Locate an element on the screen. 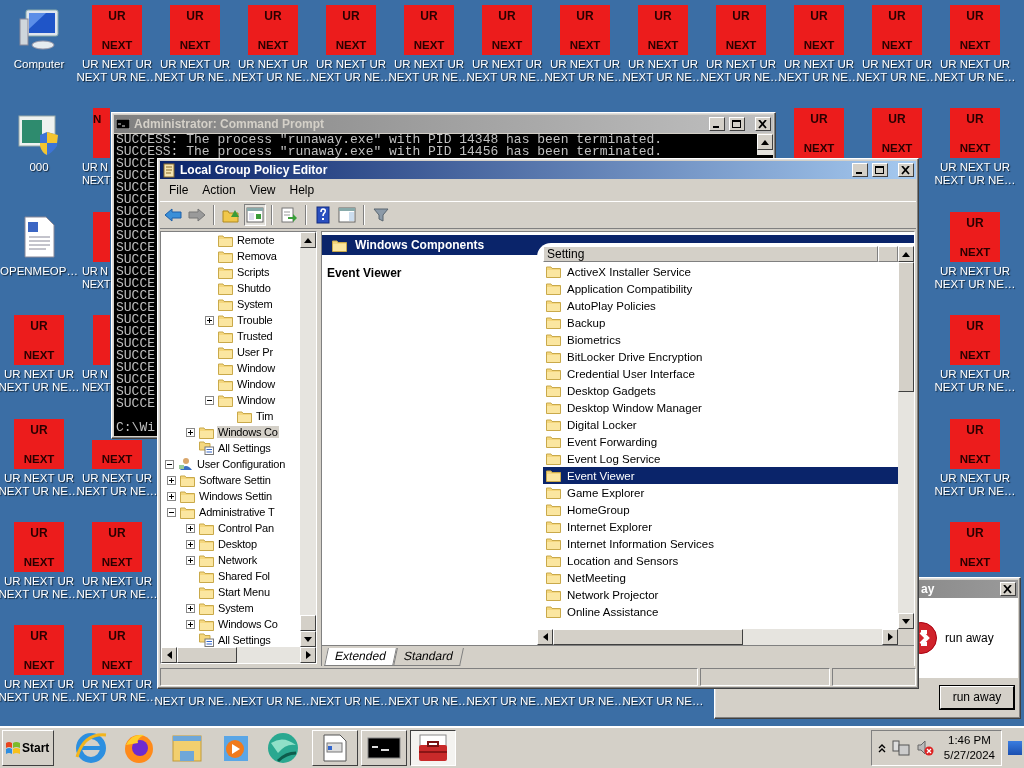 Image resolution: width=1024 pixels, height=768 pixels. tree-item: Network is located at coordinates (237, 560).